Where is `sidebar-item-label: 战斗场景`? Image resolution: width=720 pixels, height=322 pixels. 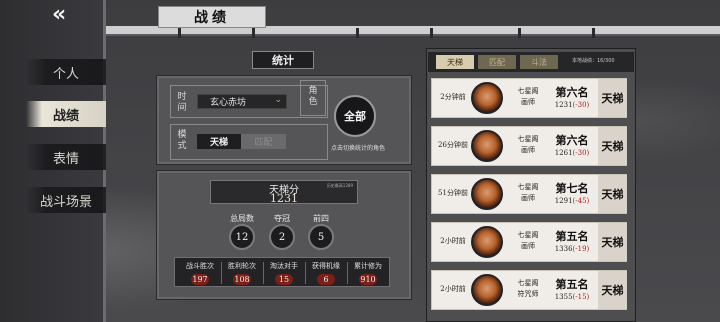 sidebar-item-label: 战斗场景 is located at coordinates (65, 202).